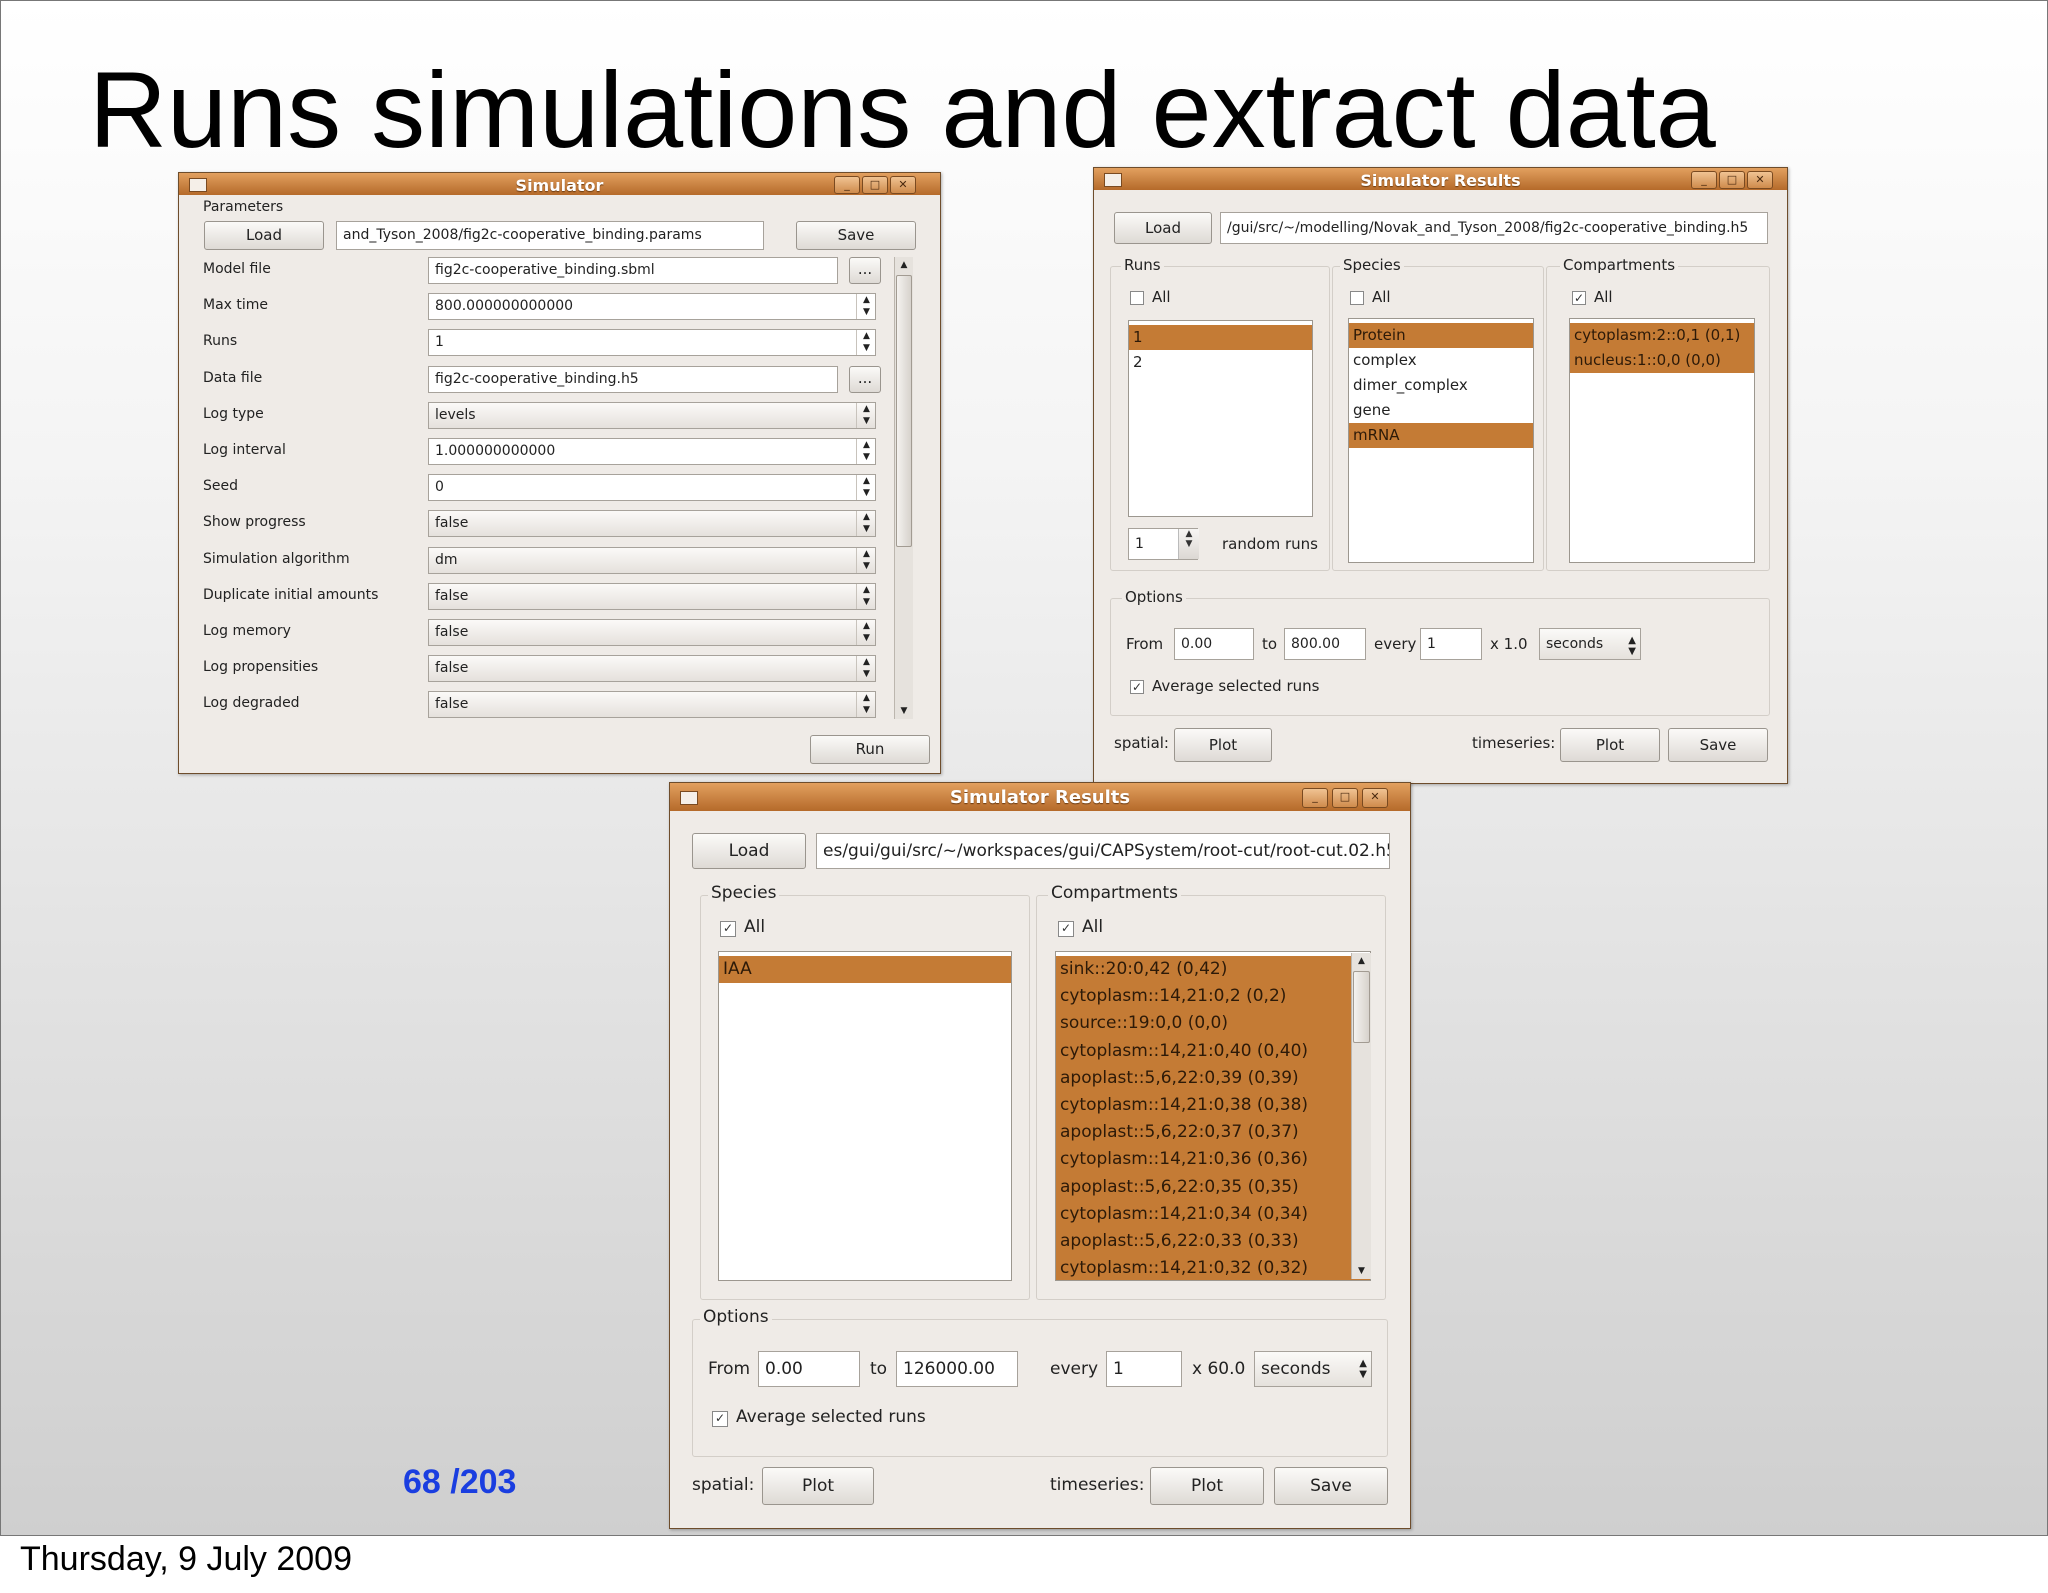 The height and width of the screenshot is (1593, 2048). What do you see at coordinates (652, 307) in the screenshot?
I see `param-spin: 800.000000000000` at bounding box center [652, 307].